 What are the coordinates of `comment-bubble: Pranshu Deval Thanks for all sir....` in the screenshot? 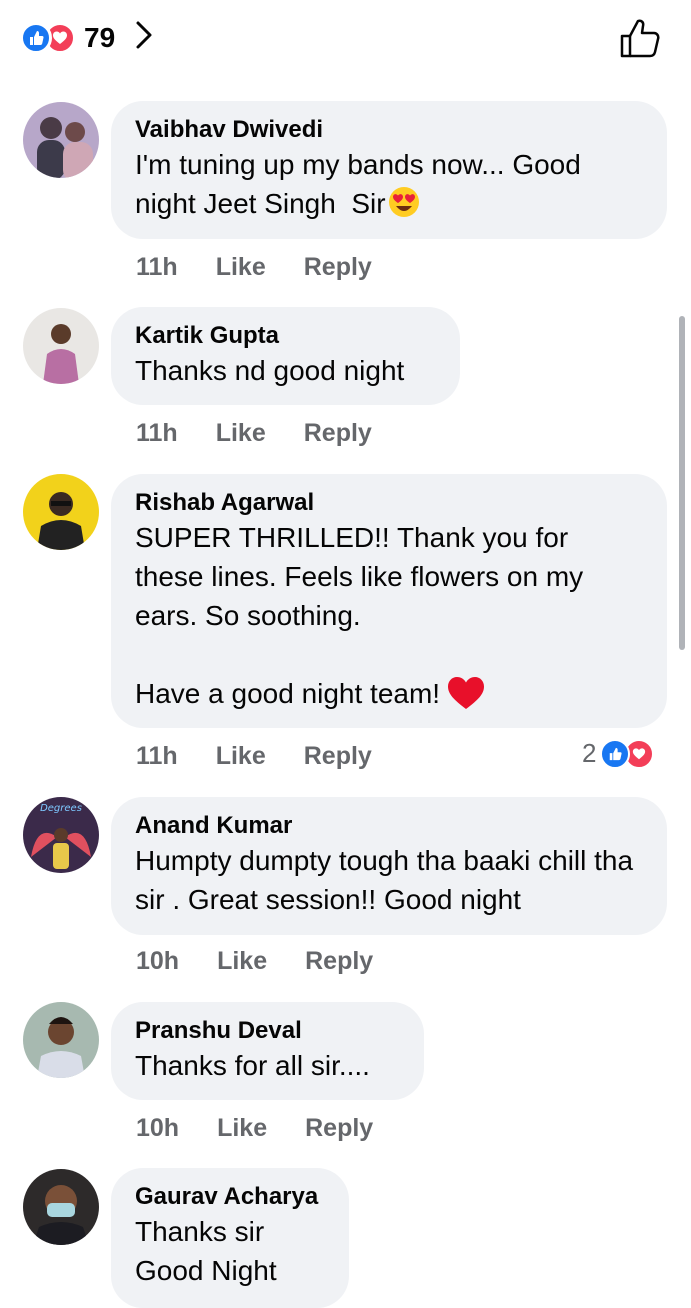 It's located at (267, 1051).